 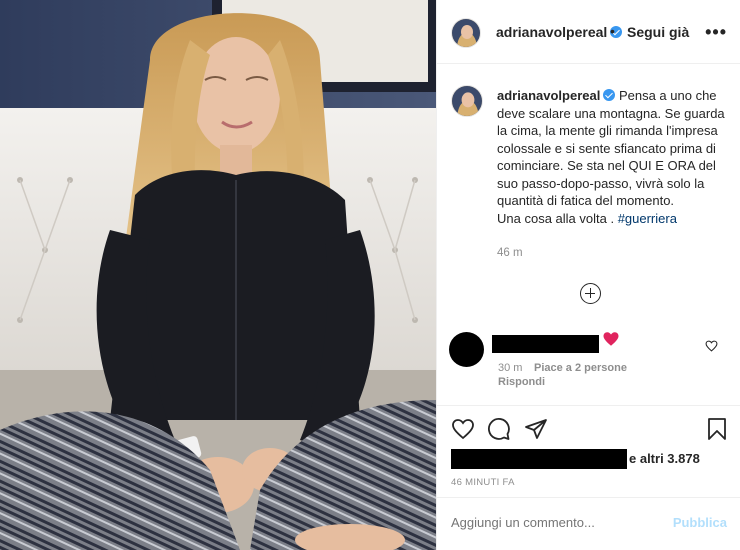 What do you see at coordinates (466, 33) in the screenshot?
I see `avatar` at bounding box center [466, 33].